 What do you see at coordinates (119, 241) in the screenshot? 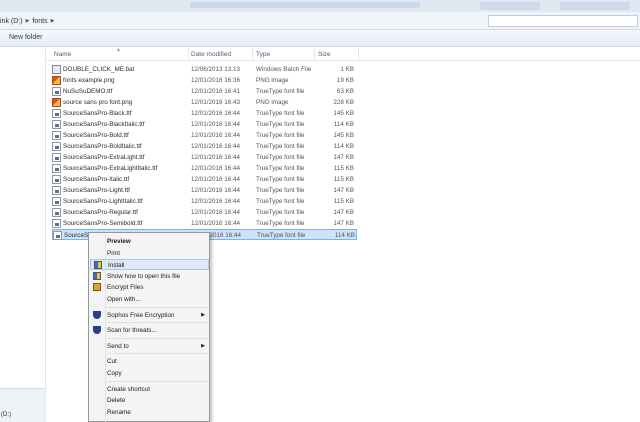
I see `menu-item-label: Preview` at bounding box center [119, 241].